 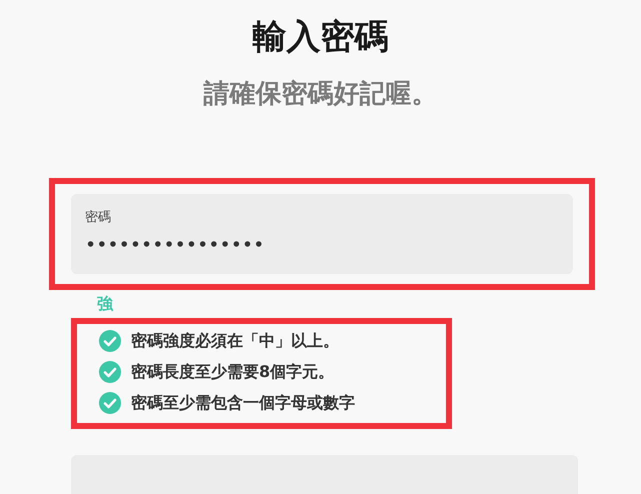 What do you see at coordinates (322, 234) in the screenshot?
I see `password-field: 密碼 ••••••••••••••••` at bounding box center [322, 234].